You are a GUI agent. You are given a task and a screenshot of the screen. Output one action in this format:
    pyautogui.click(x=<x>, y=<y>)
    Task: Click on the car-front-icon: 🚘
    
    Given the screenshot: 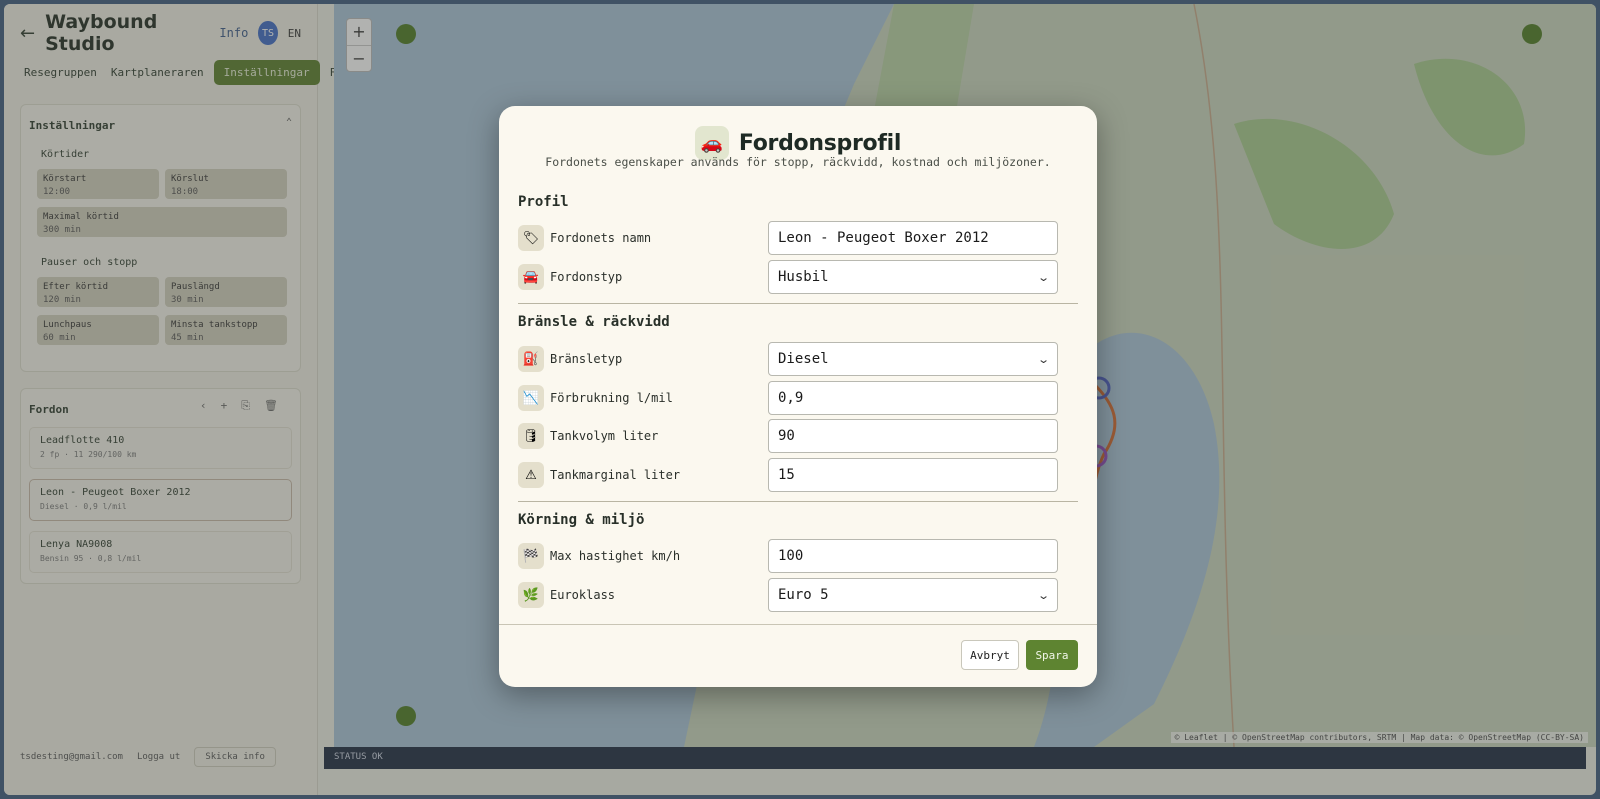 What is the action you would take?
    pyautogui.click(x=531, y=277)
    